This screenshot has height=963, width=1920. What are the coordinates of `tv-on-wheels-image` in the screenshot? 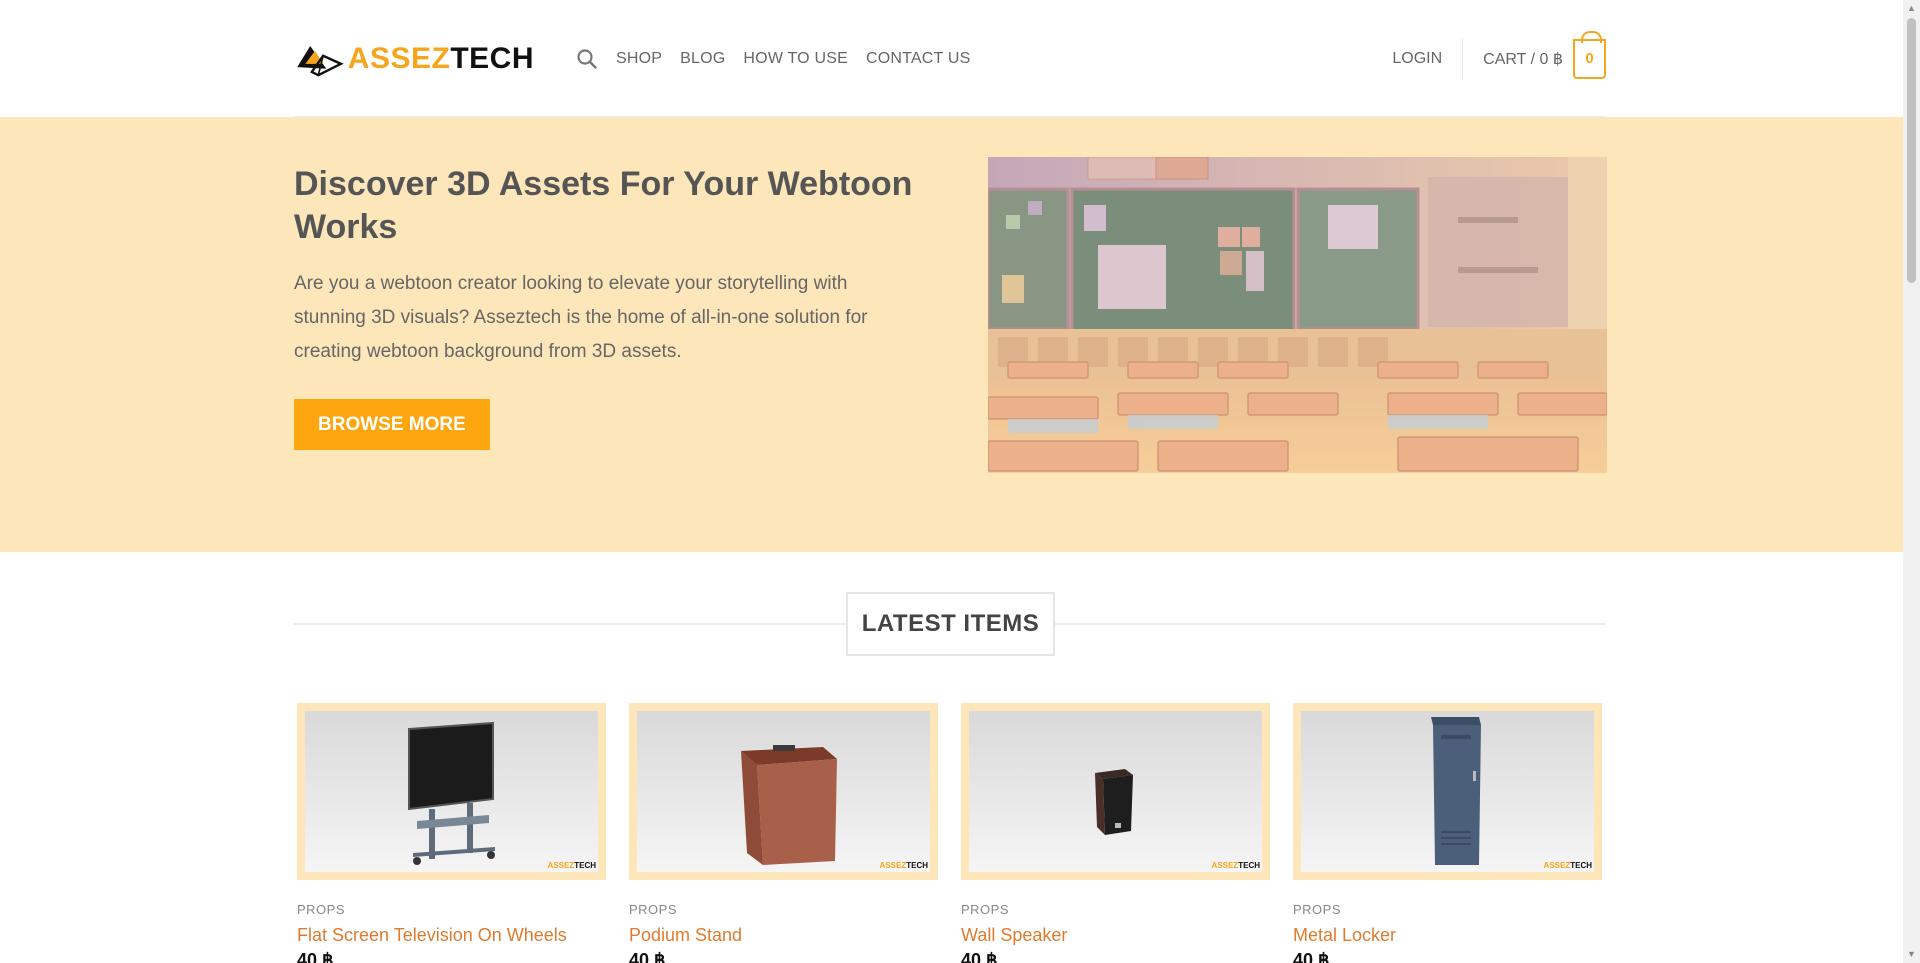 It's located at (451, 793).